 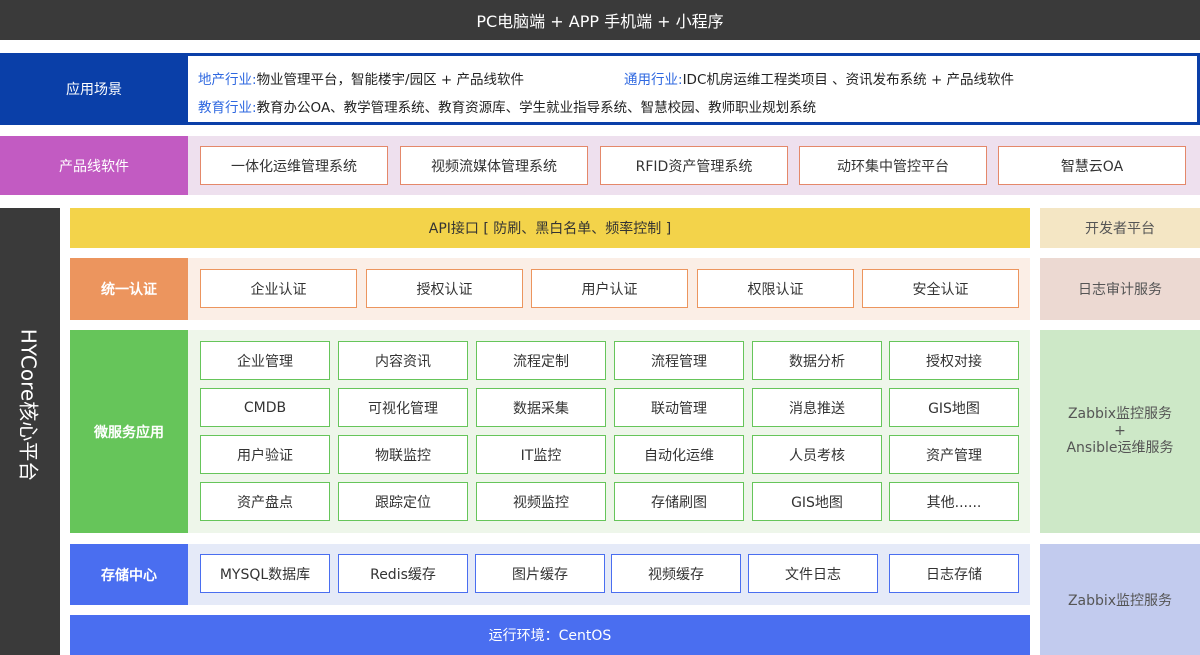 I want to click on scene-realestate: 地产行业:物业管理平台，智能楼宇/园区 + 产品线软件, so click(x=361, y=78).